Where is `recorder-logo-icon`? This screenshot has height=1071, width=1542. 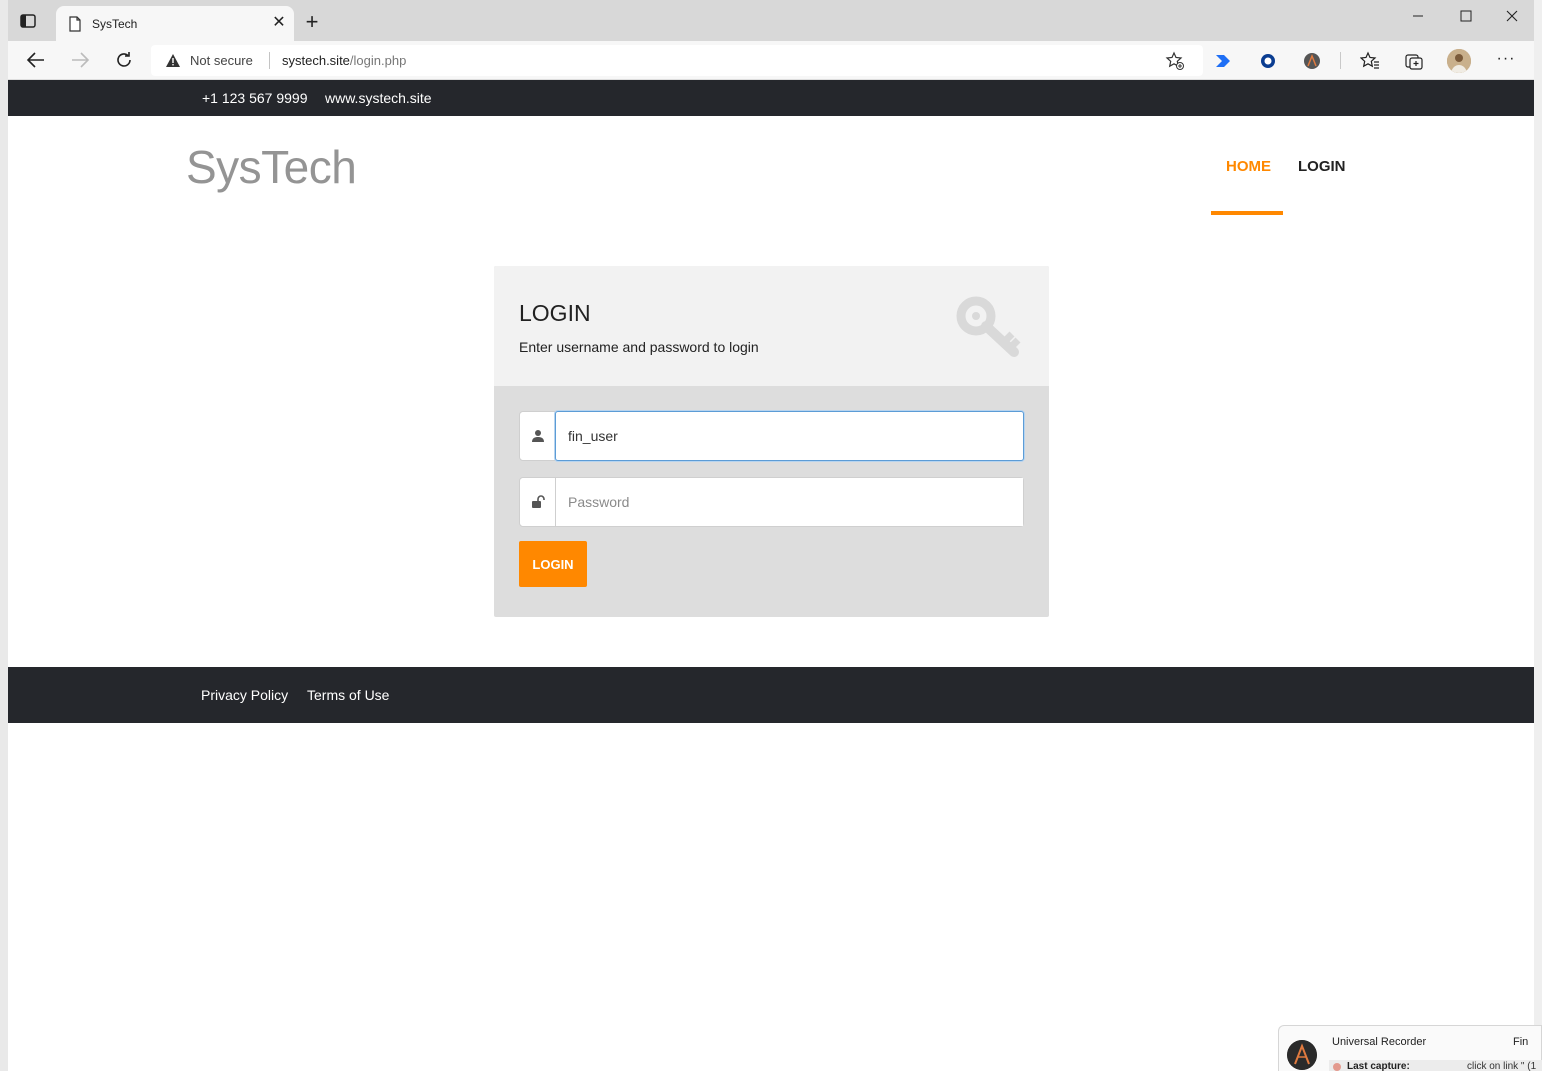 recorder-logo-icon is located at coordinates (1302, 1055).